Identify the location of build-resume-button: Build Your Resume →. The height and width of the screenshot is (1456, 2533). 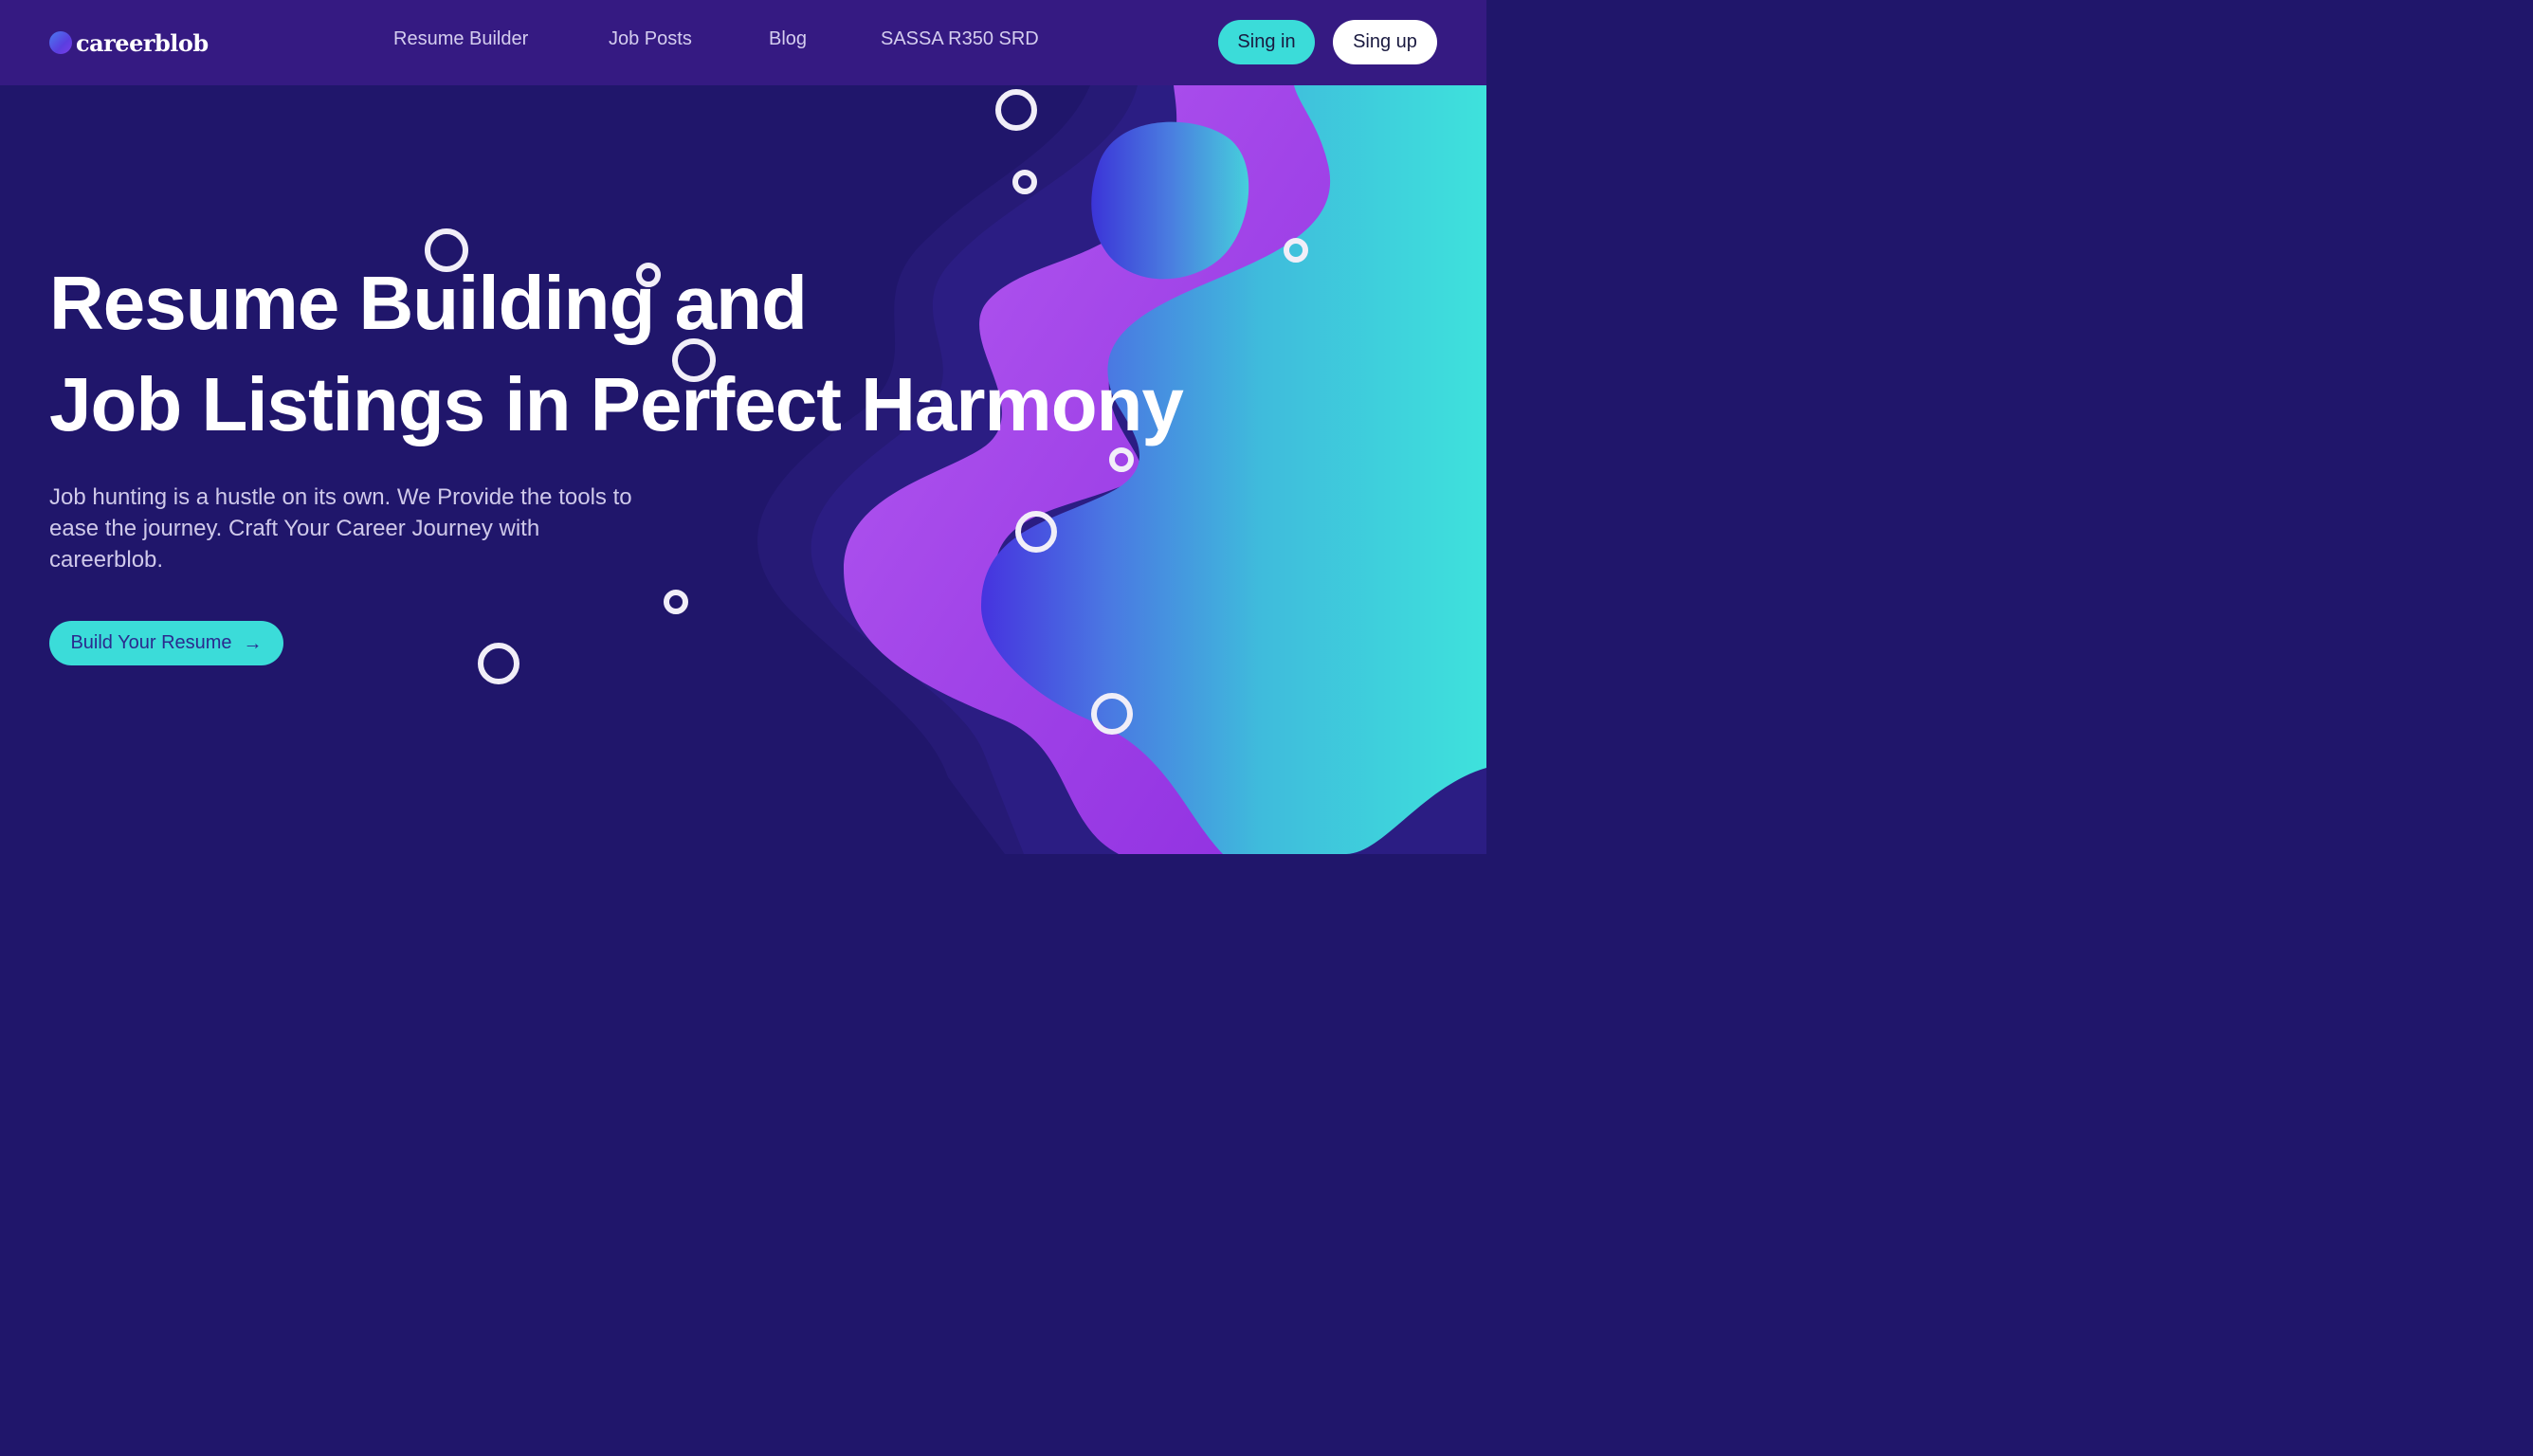
(166, 643).